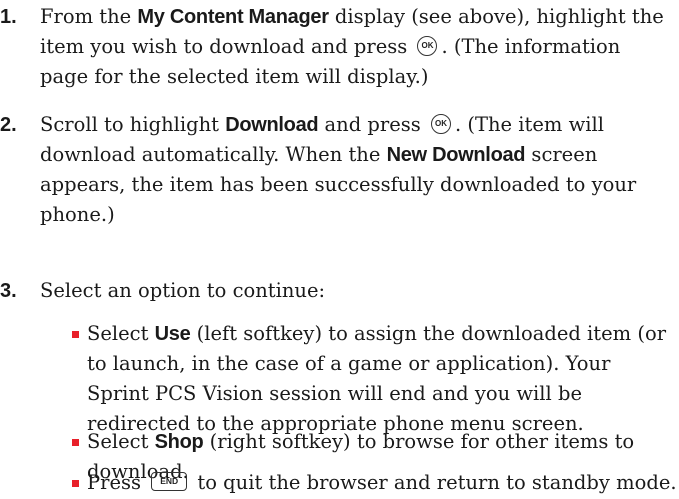 The height and width of the screenshot is (499, 679). Describe the element at coordinates (117, 482) in the screenshot. I see `text-span: Press` at that location.